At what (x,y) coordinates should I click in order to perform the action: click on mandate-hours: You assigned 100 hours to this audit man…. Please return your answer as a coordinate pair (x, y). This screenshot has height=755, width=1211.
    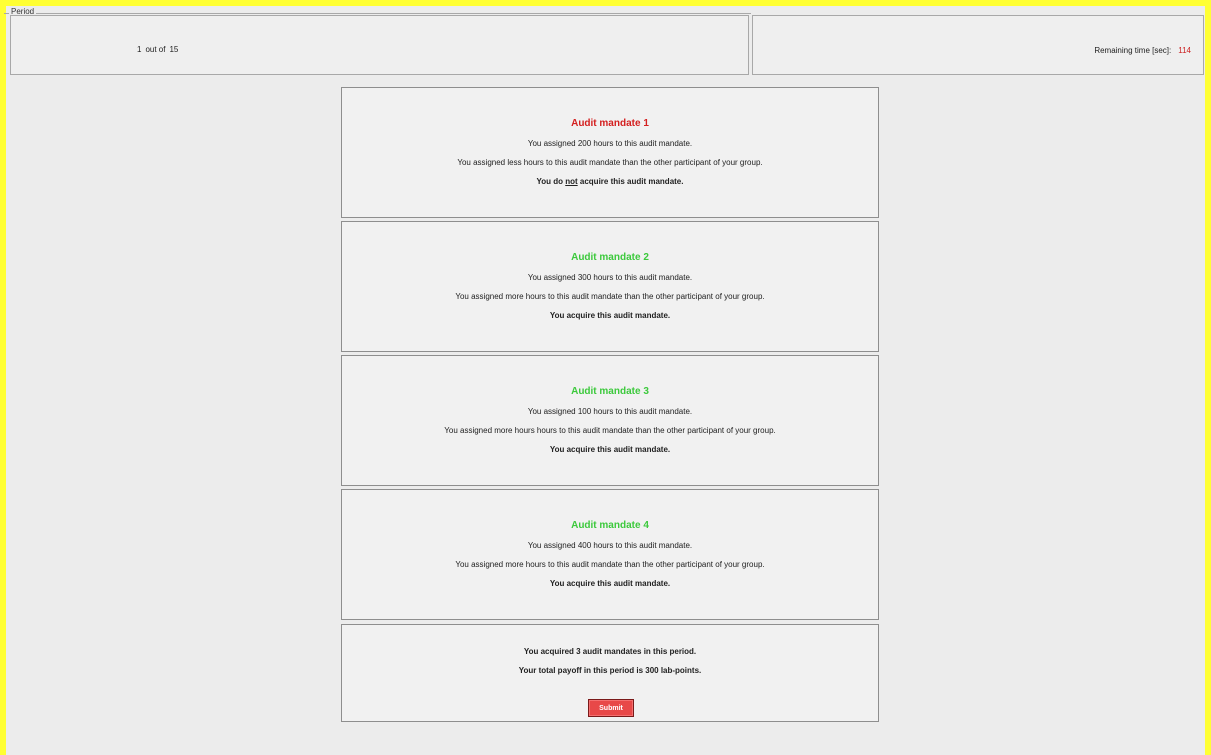
    Looking at the image, I should click on (610, 411).